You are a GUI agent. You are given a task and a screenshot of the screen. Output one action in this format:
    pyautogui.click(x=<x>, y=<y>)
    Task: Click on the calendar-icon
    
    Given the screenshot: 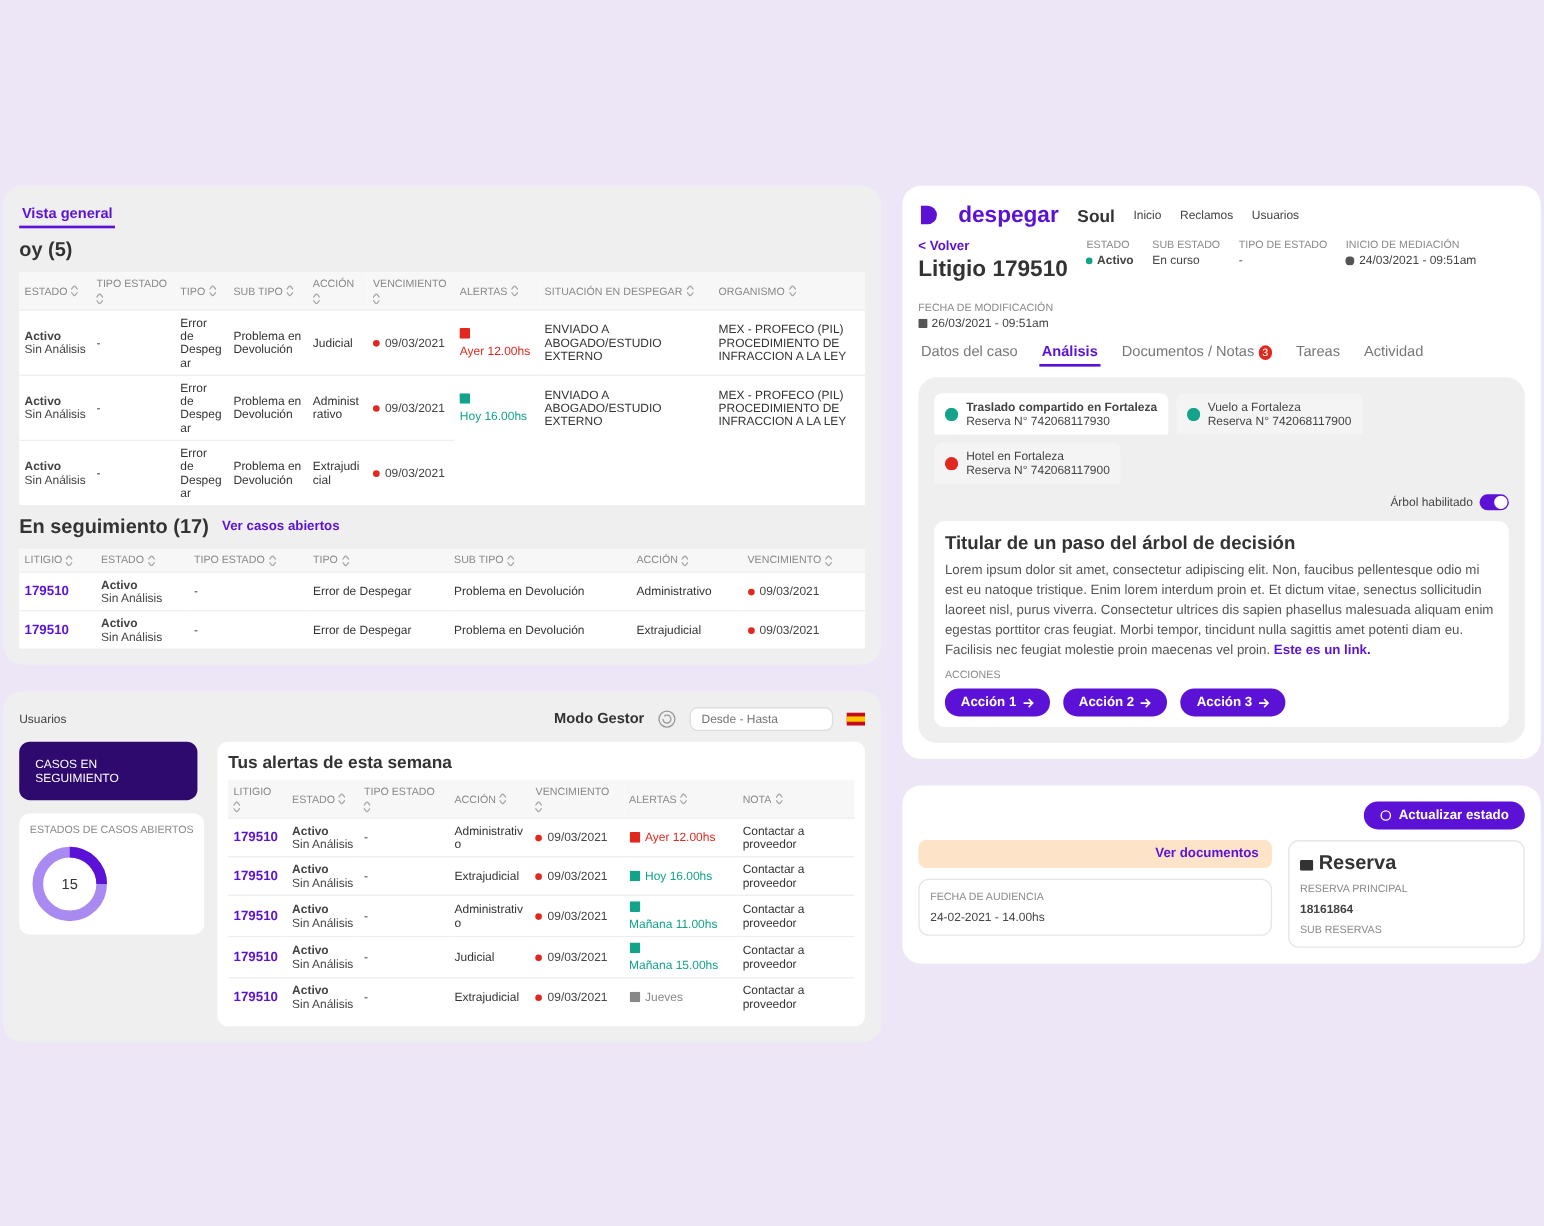 What is the action you would take?
    pyautogui.click(x=923, y=322)
    